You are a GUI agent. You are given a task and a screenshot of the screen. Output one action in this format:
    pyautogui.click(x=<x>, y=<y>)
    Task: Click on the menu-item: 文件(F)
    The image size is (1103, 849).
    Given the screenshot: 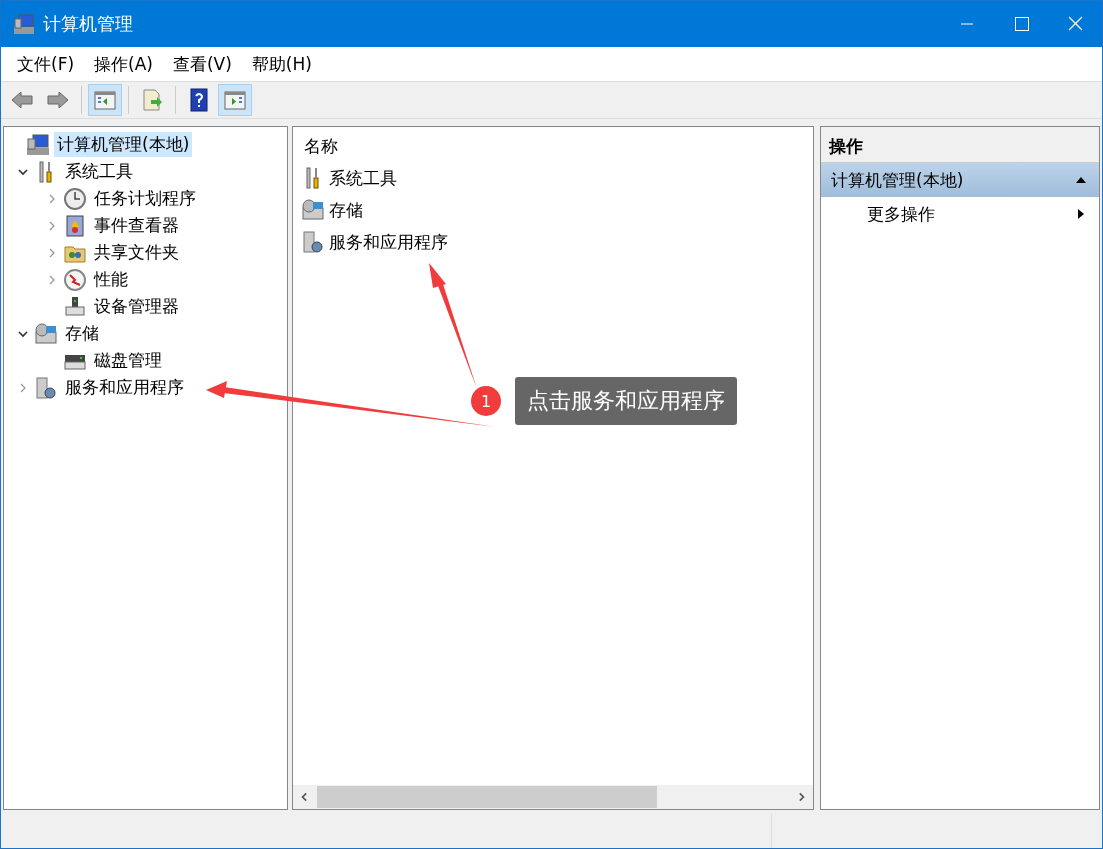 What is the action you would take?
    pyautogui.click(x=46, y=64)
    